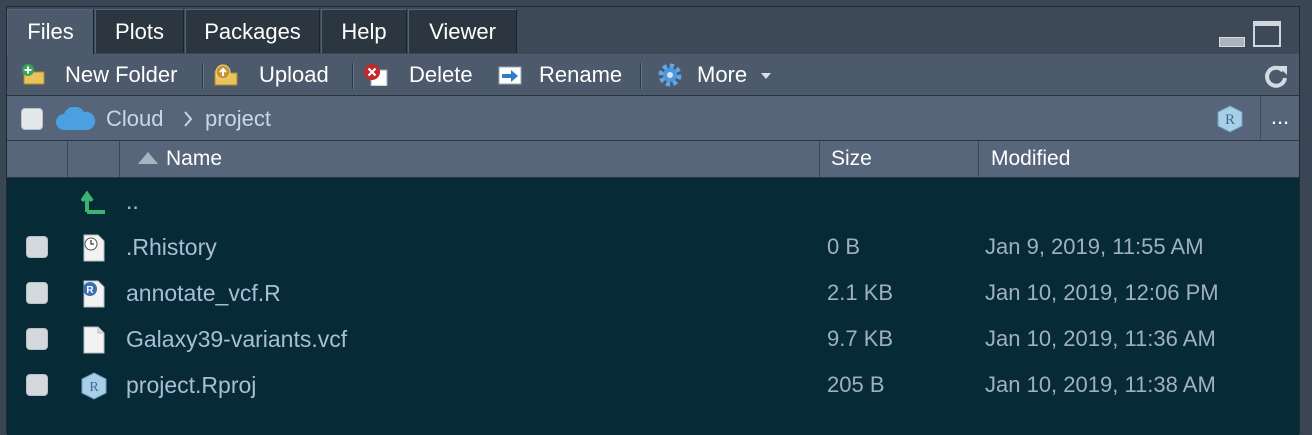 The height and width of the screenshot is (435, 1312). I want to click on parent-directory-icon, so click(93, 202).